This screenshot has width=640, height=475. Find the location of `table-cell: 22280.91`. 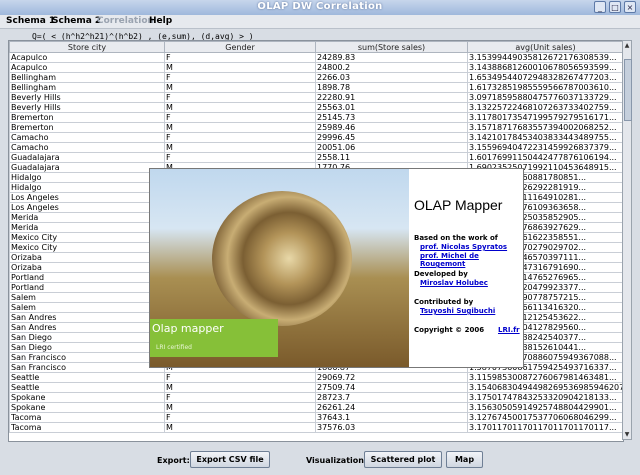

table-cell: 22280.91 is located at coordinates (391, 97).